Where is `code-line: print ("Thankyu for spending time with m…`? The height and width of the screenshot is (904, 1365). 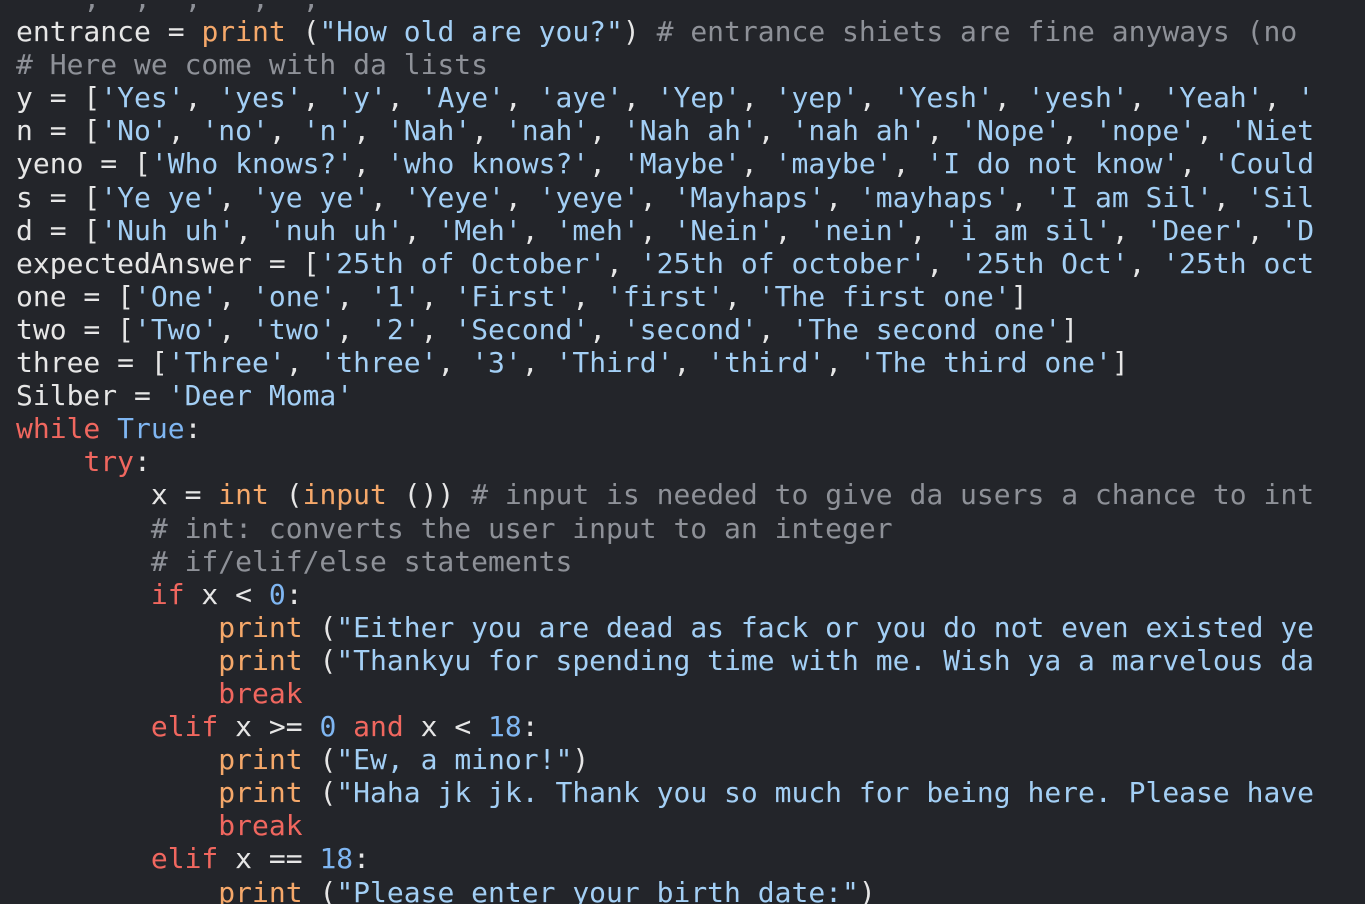
code-line: print ("Thankyu for spending time with m… is located at coordinates (665, 660).